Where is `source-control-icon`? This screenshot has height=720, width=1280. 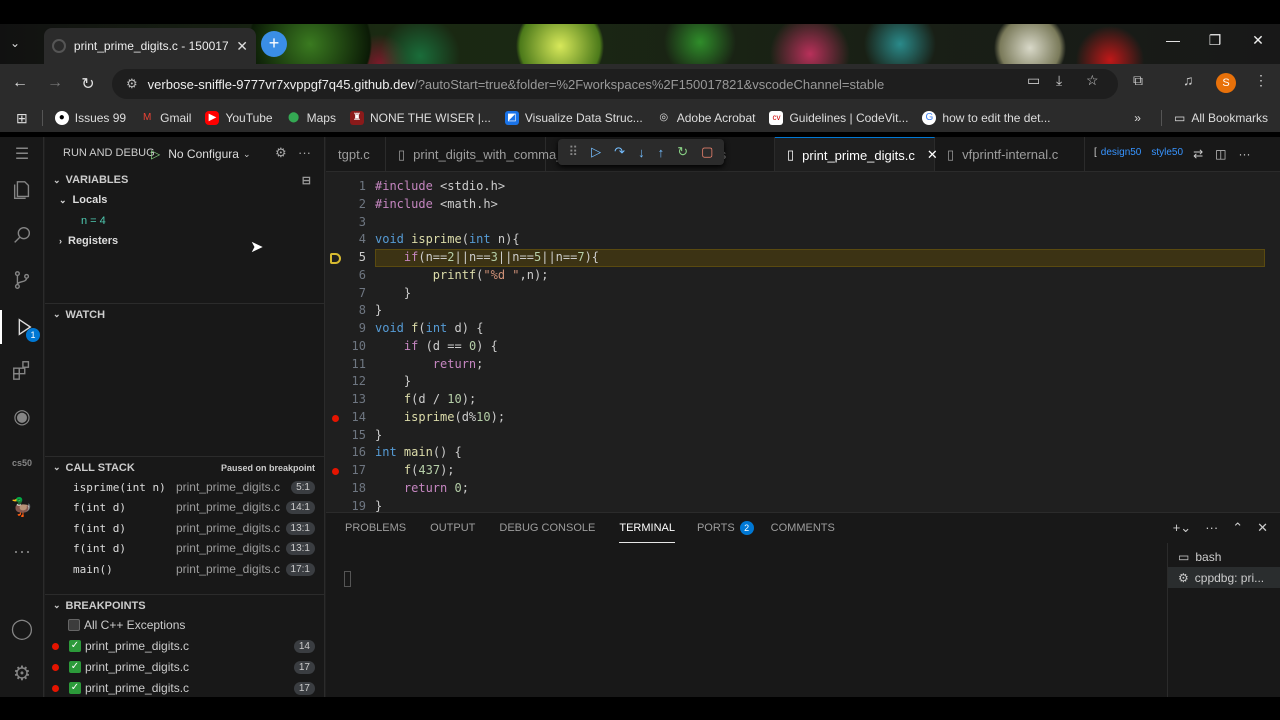
source-control-icon is located at coordinates (22, 281).